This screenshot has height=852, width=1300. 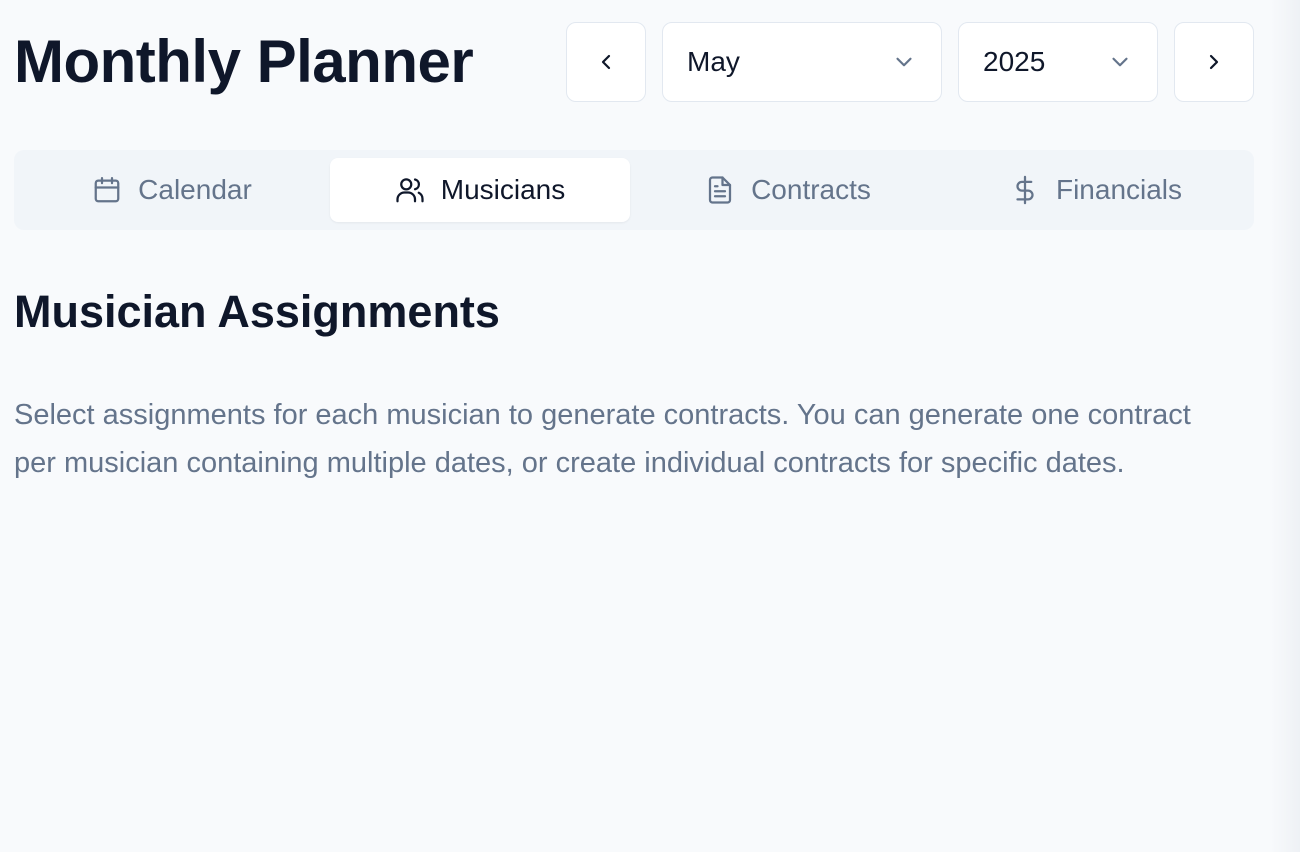 What do you see at coordinates (1285, 426) in the screenshot?
I see `scrollbar-gutter` at bounding box center [1285, 426].